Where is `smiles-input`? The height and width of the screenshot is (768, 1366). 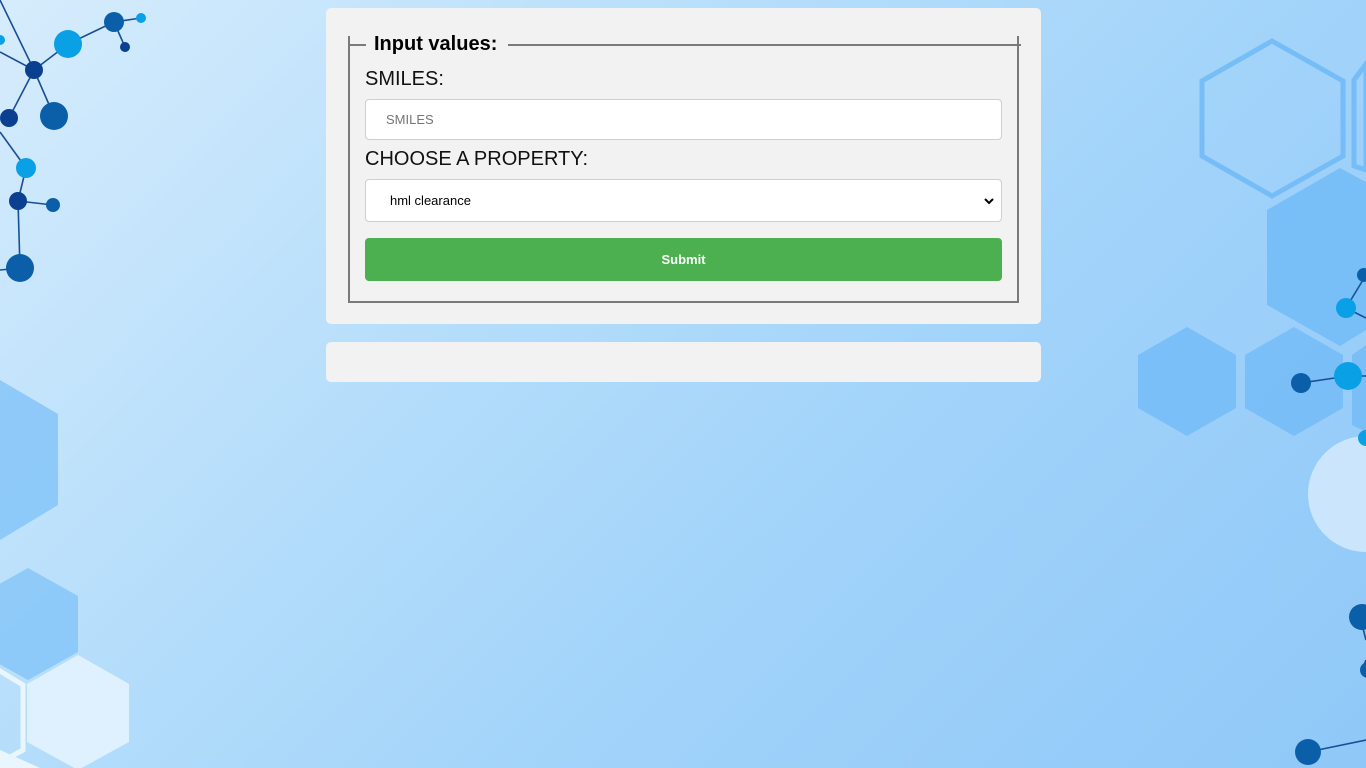 smiles-input is located at coordinates (683, 119).